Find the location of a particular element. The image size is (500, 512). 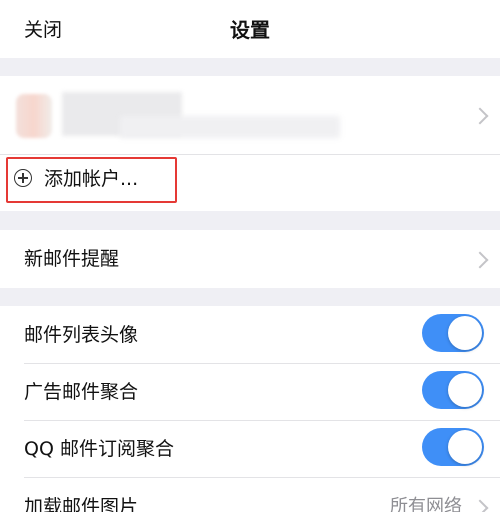

ad-mail-group-row: 广告邮件聚合 is located at coordinates (250, 392).